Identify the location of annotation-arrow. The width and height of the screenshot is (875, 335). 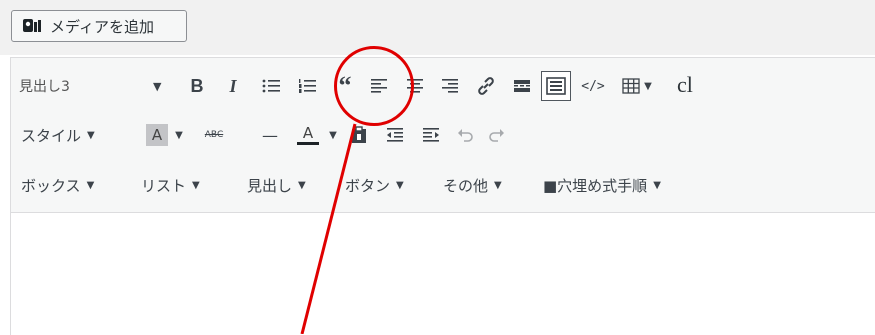
(328, 228).